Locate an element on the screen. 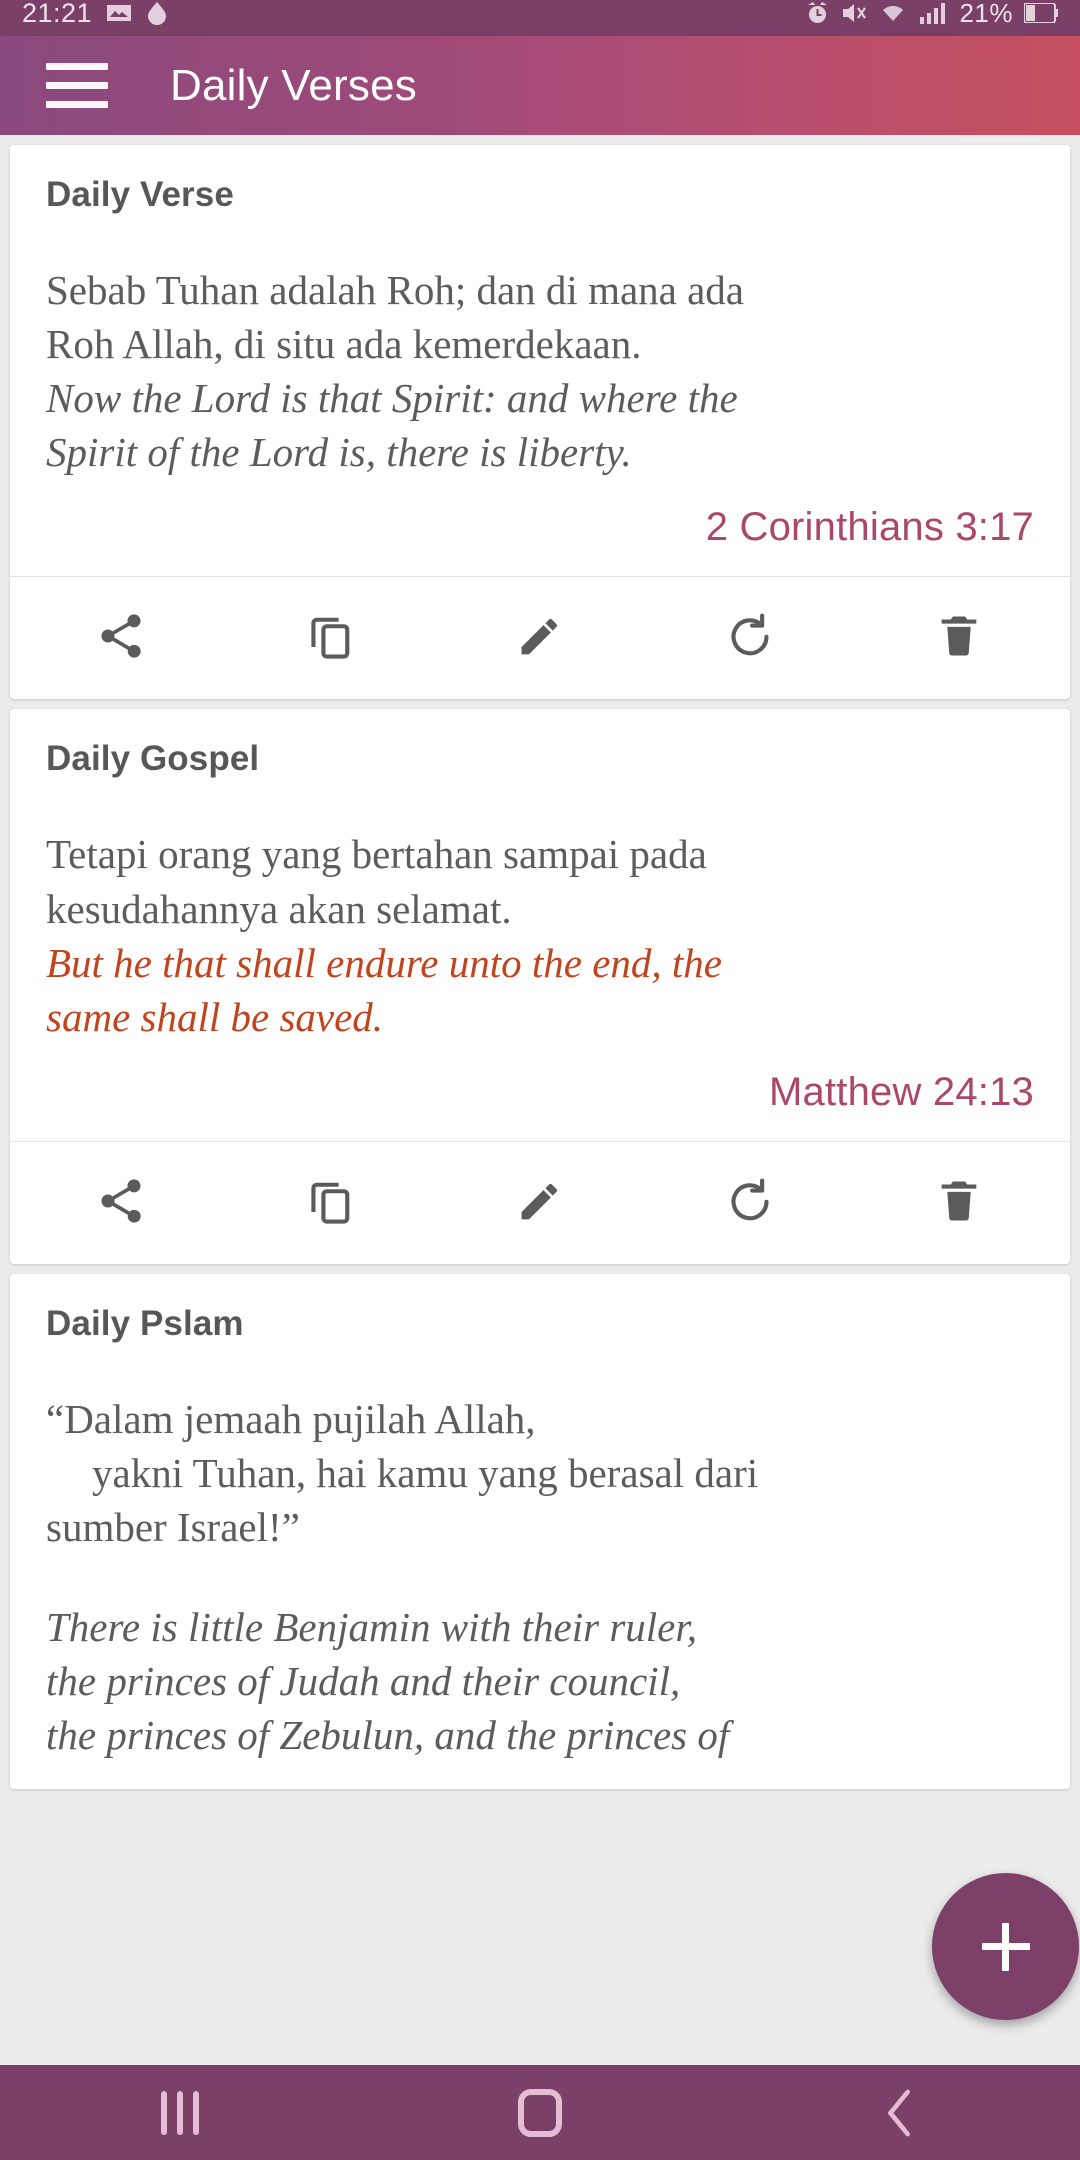 The height and width of the screenshot is (2160, 1080). status-bar-right: 21% is located at coordinates (931, 17).